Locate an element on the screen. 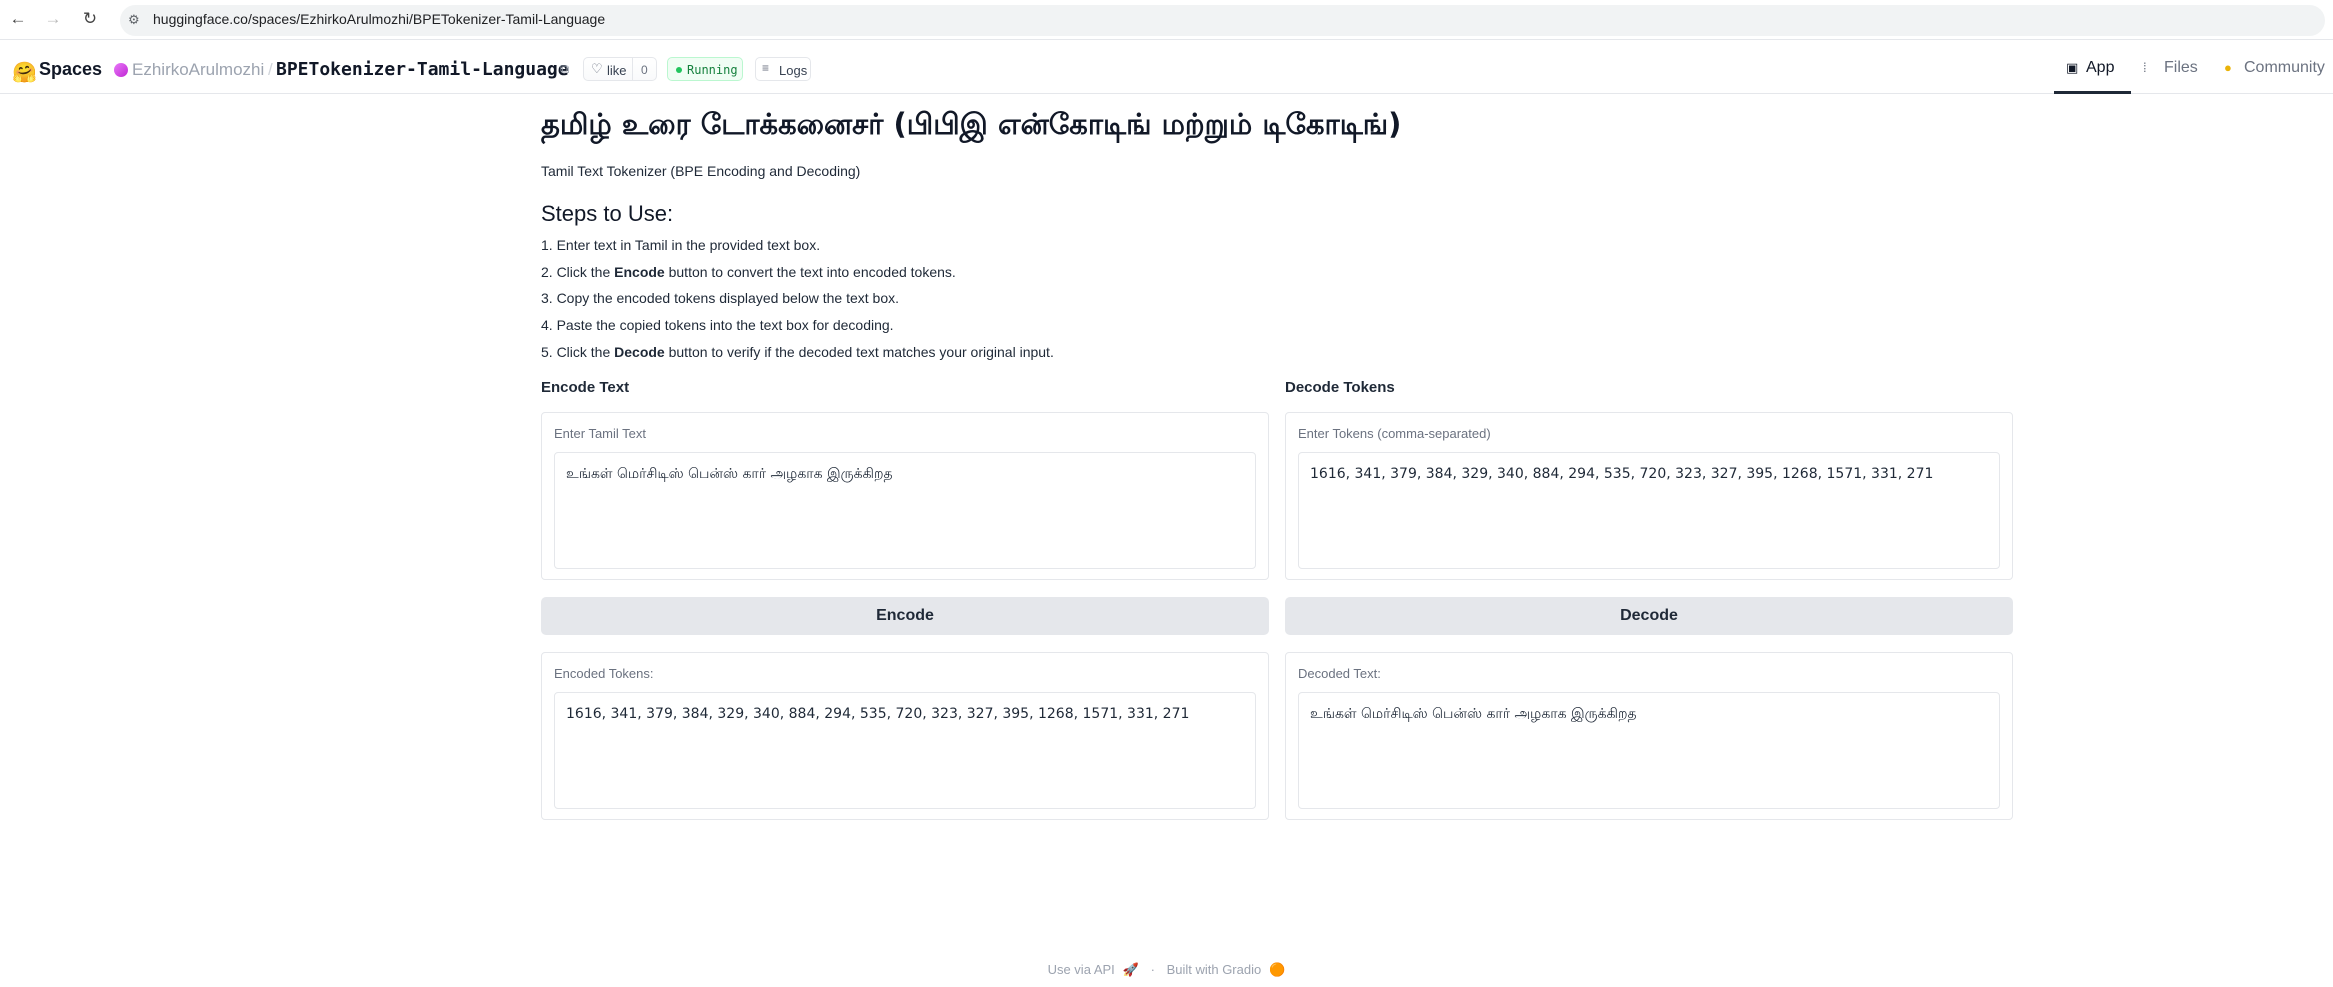  logs-icon: ≡ is located at coordinates (766, 68).